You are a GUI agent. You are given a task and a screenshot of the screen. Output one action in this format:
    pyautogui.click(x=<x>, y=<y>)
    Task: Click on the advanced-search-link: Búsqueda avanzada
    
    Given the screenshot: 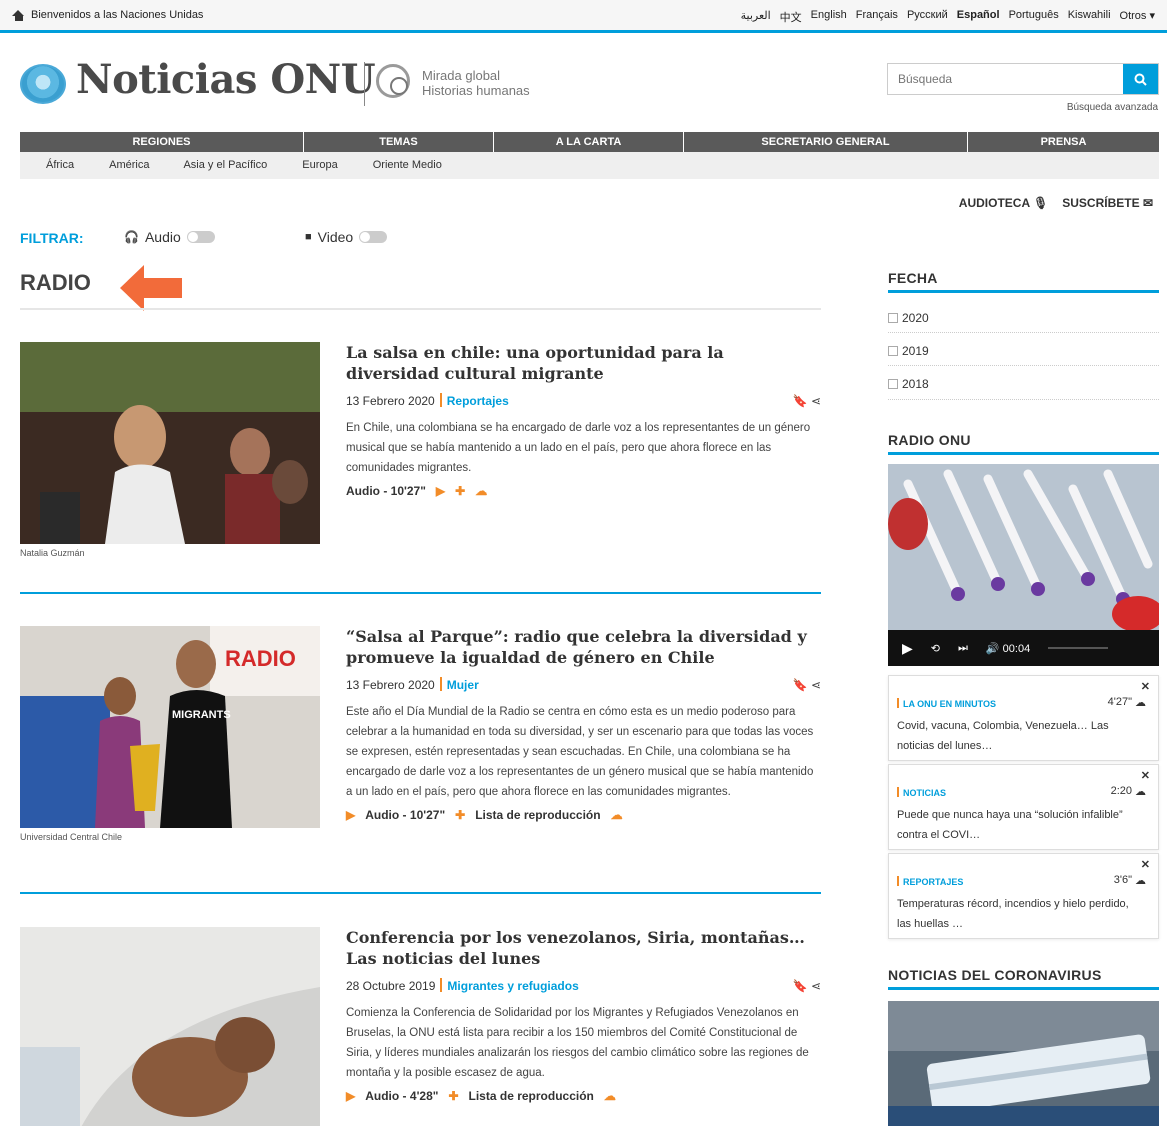 What is the action you would take?
    pyautogui.click(x=1112, y=107)
    